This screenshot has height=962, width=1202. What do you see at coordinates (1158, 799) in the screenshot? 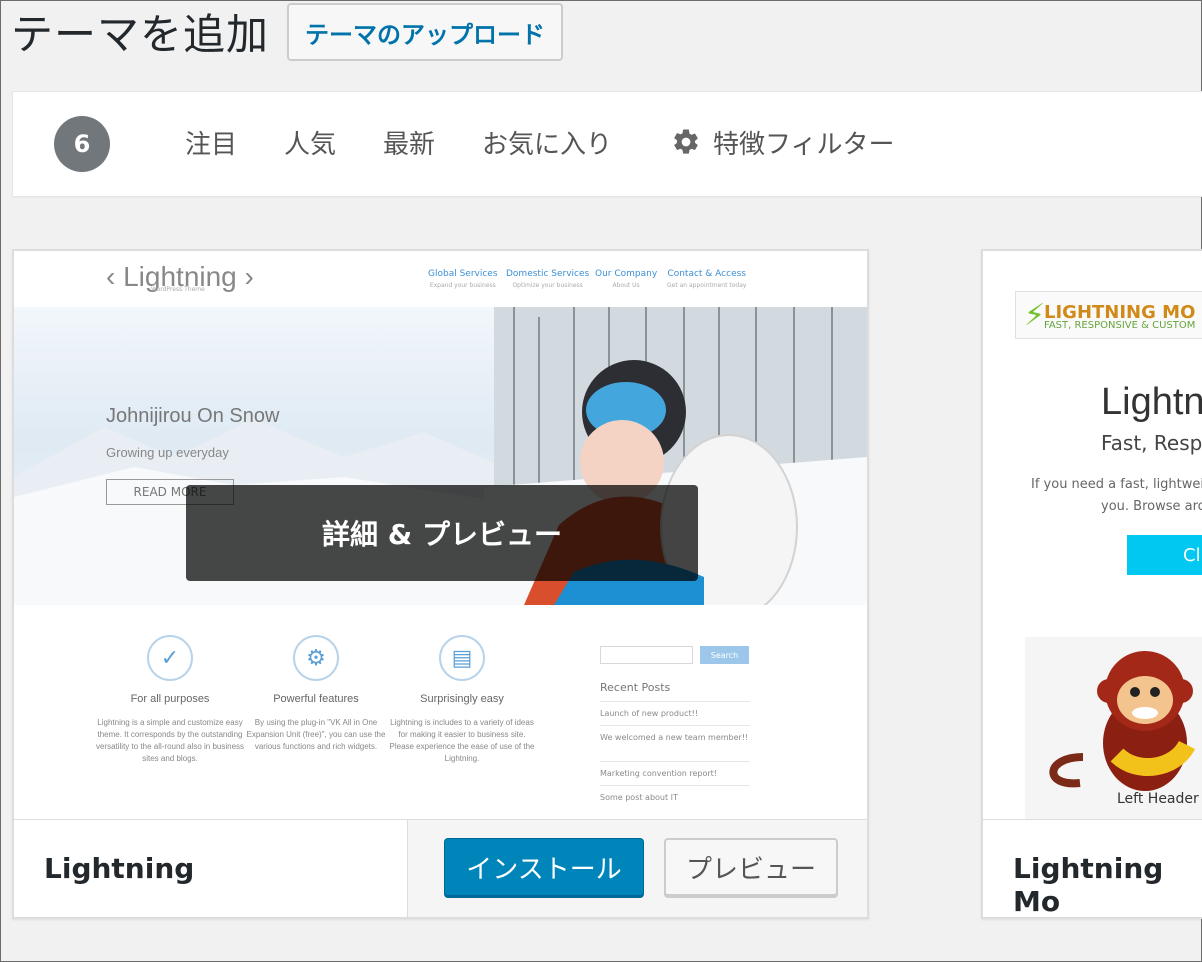
I see `left-header-text: Left Header` at bounding box center [1158, 799].